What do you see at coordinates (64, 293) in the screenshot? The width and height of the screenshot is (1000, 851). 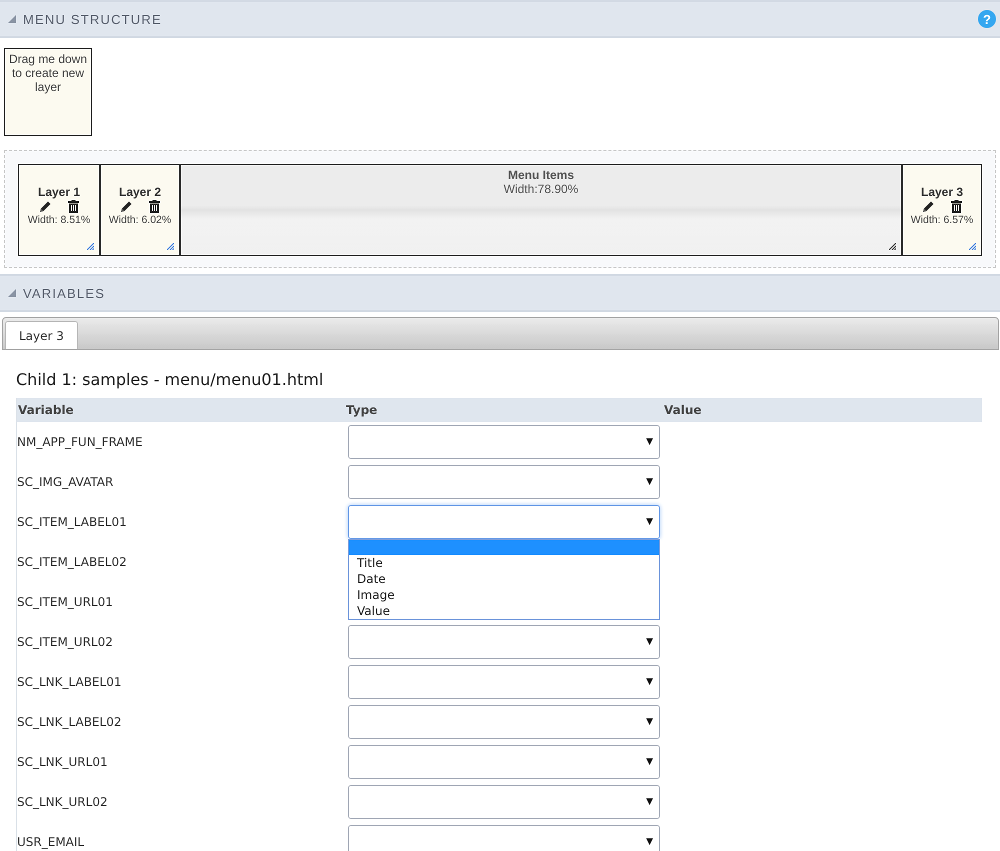 I see `section-title: VARIABLES` at bounding box center [64, 293].